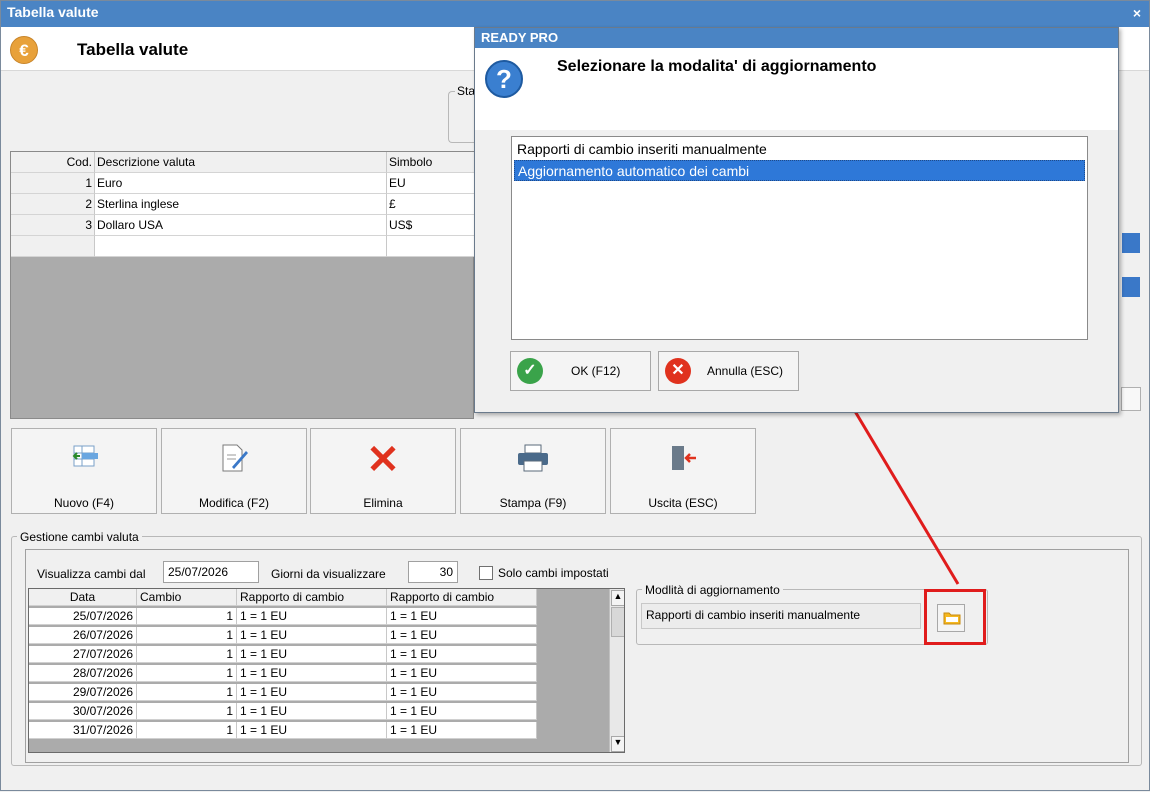  I want to click on cancel-label: Annulla (ESC), so click(745, 371).